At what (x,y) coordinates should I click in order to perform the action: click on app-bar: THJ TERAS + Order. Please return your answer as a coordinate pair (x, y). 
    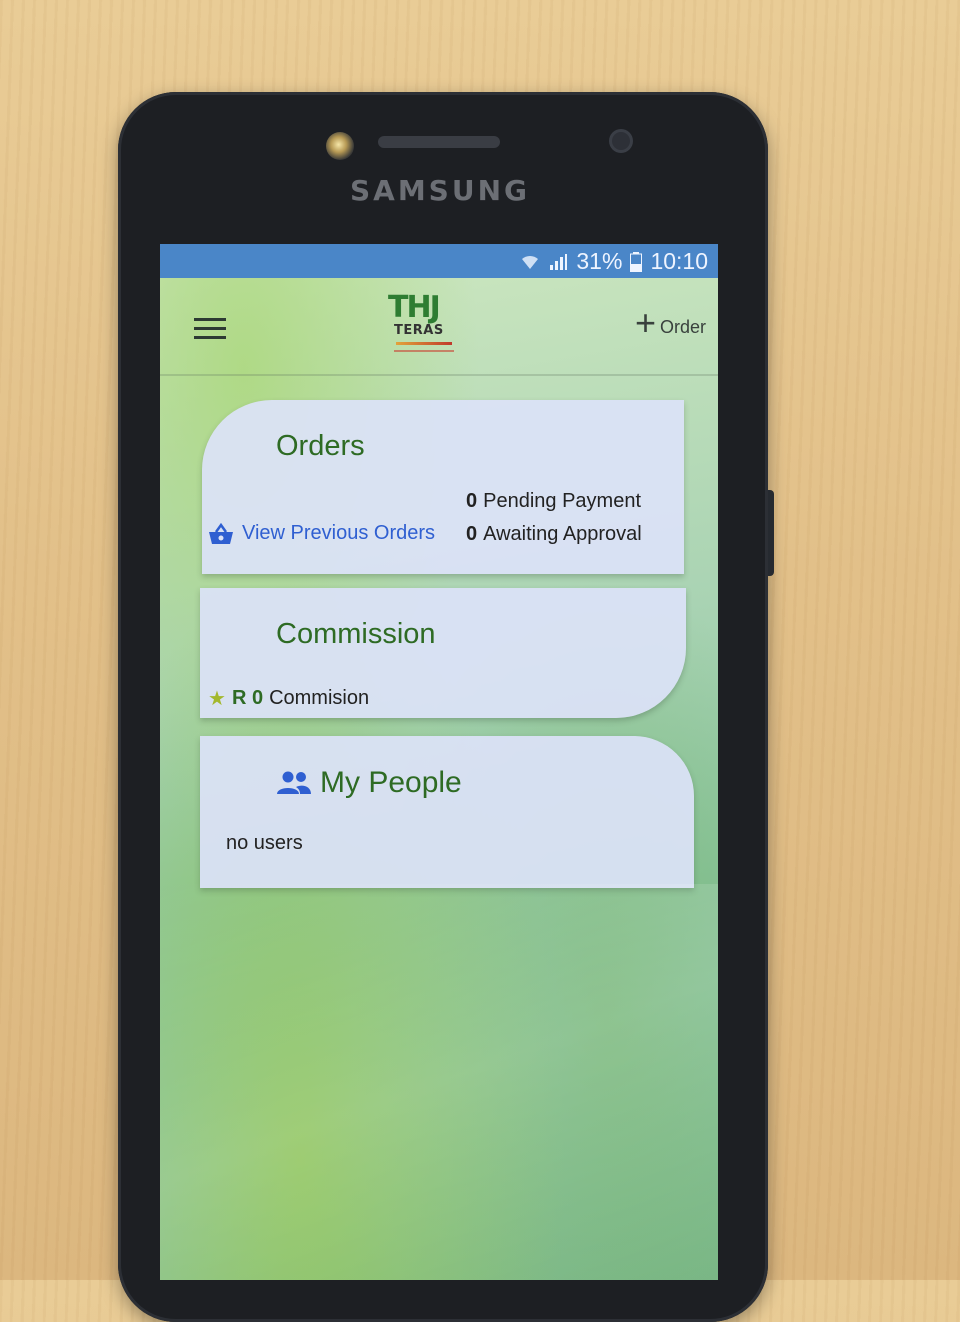
    Looking at the image, I should click on (439, 327).